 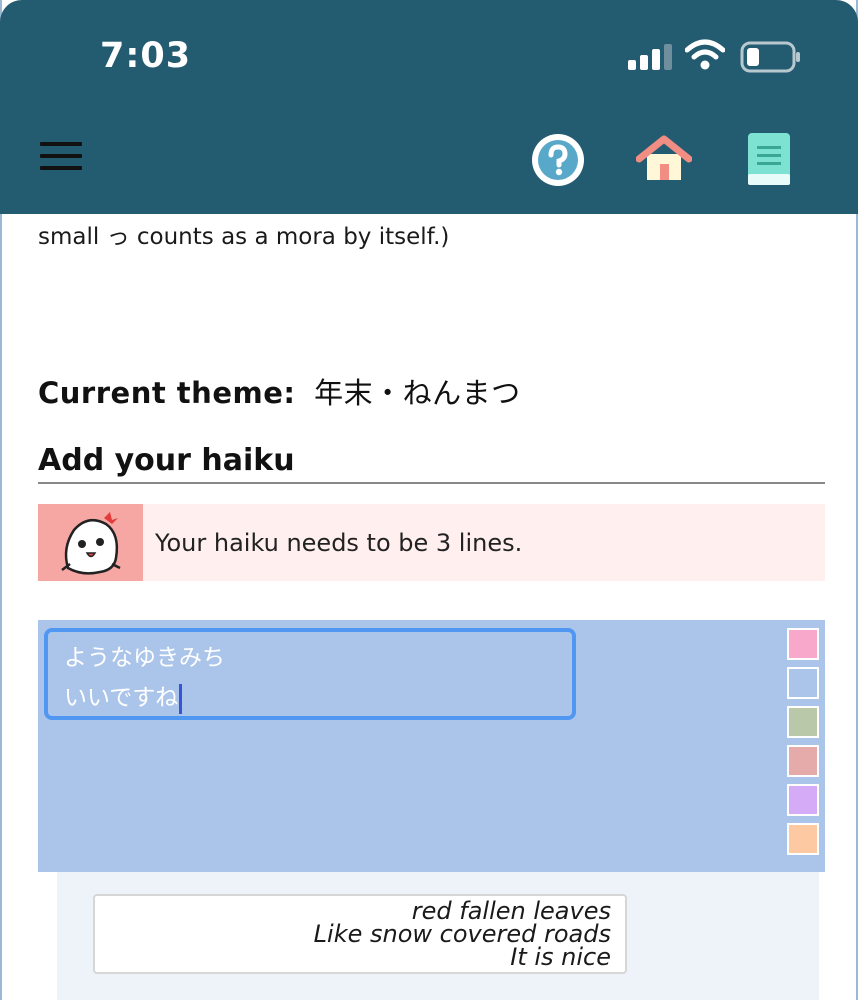 What do you see at coordinates (803, 800) in the screenshot?
I see `swatch-lavender` at bounding box center [803, 800].